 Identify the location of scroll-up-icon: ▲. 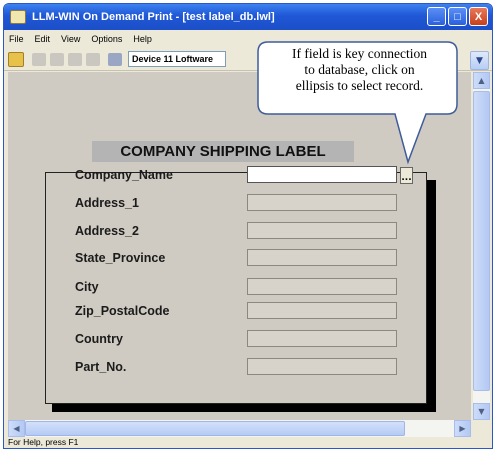
(481, 80).